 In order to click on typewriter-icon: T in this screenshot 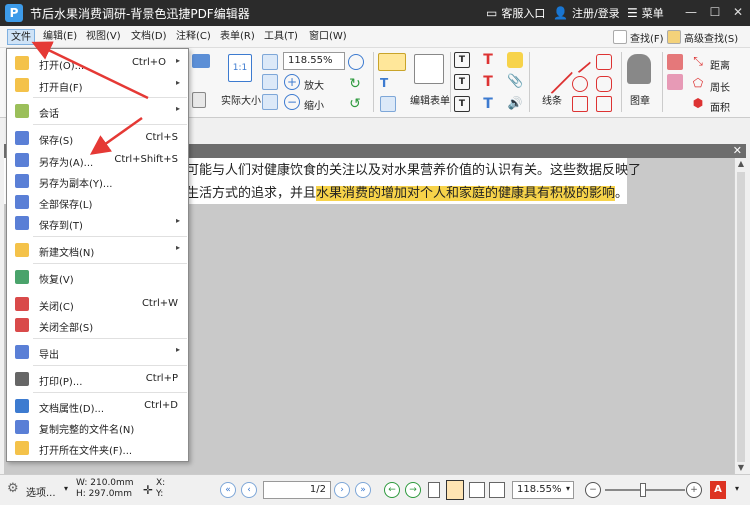, I will do `click(462, 104)`.